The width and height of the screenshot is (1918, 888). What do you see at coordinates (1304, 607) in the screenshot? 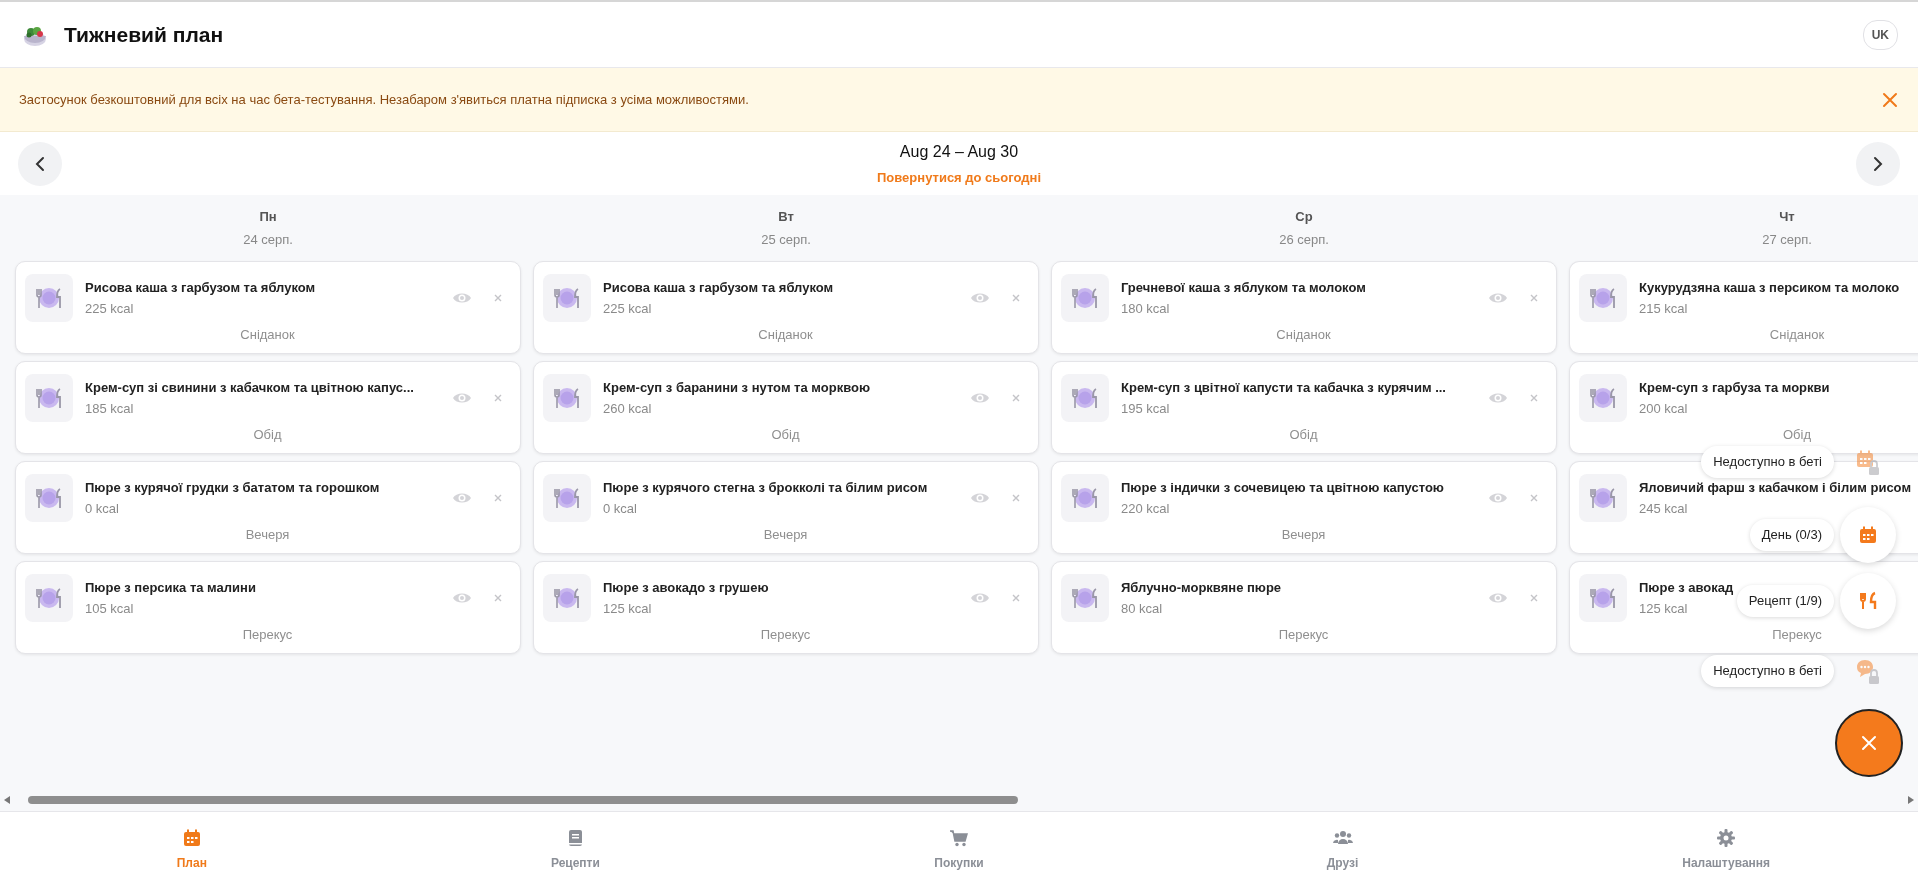
I see `meal-card: Яблучно-морквяне пюре 80 kcal Перекус` at bounding box center [1304, 607].